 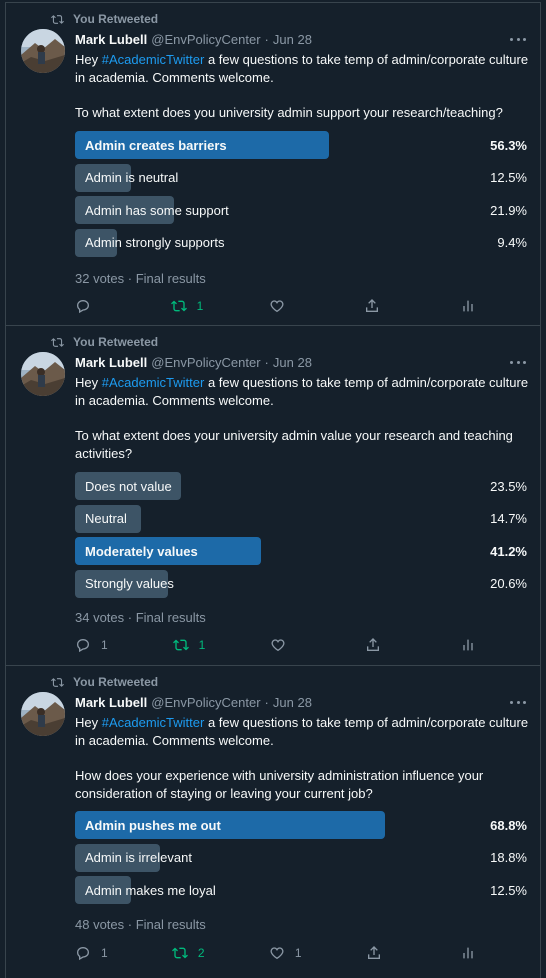 I want to click on tweet-actions: 1 2 1, so click(x=282, y=953).